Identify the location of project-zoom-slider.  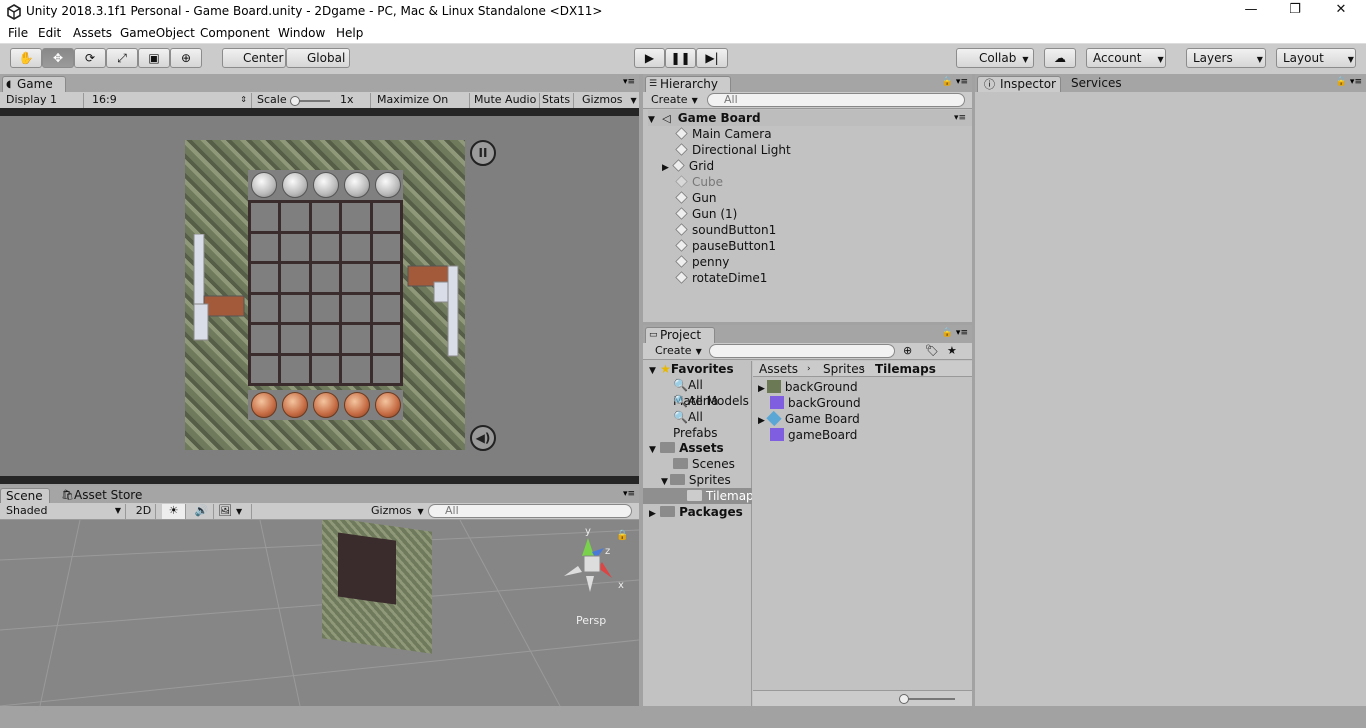
(862, 698).